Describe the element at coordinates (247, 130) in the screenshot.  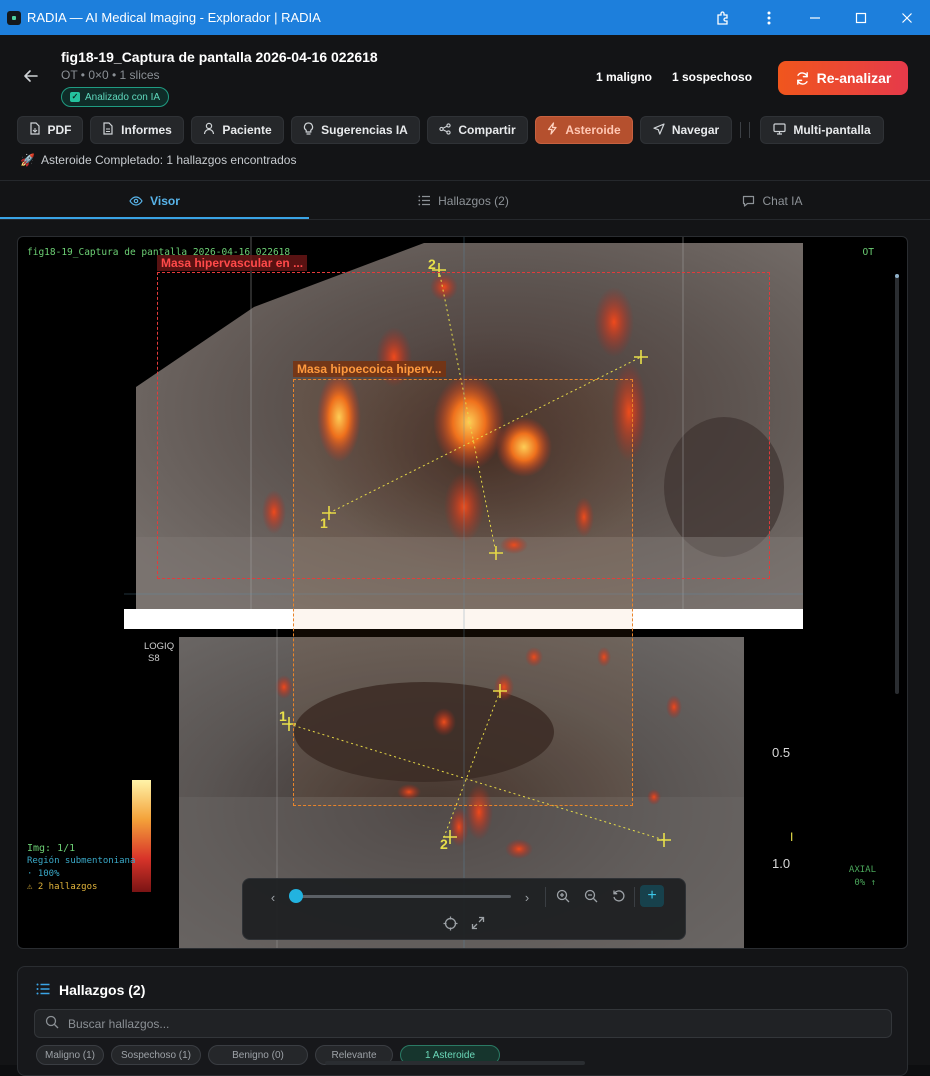
I see `patient-label: Paciente` at that location.